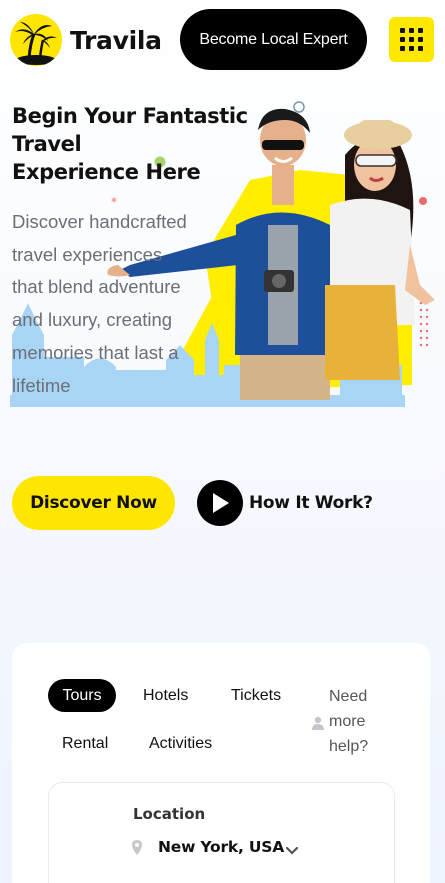 The height and width of the screenshot is (883, 445). What do you see at coordinates (221, 847) in the screenshot?
I see `location-value: New York, USA` at bounding box center [221, 847].